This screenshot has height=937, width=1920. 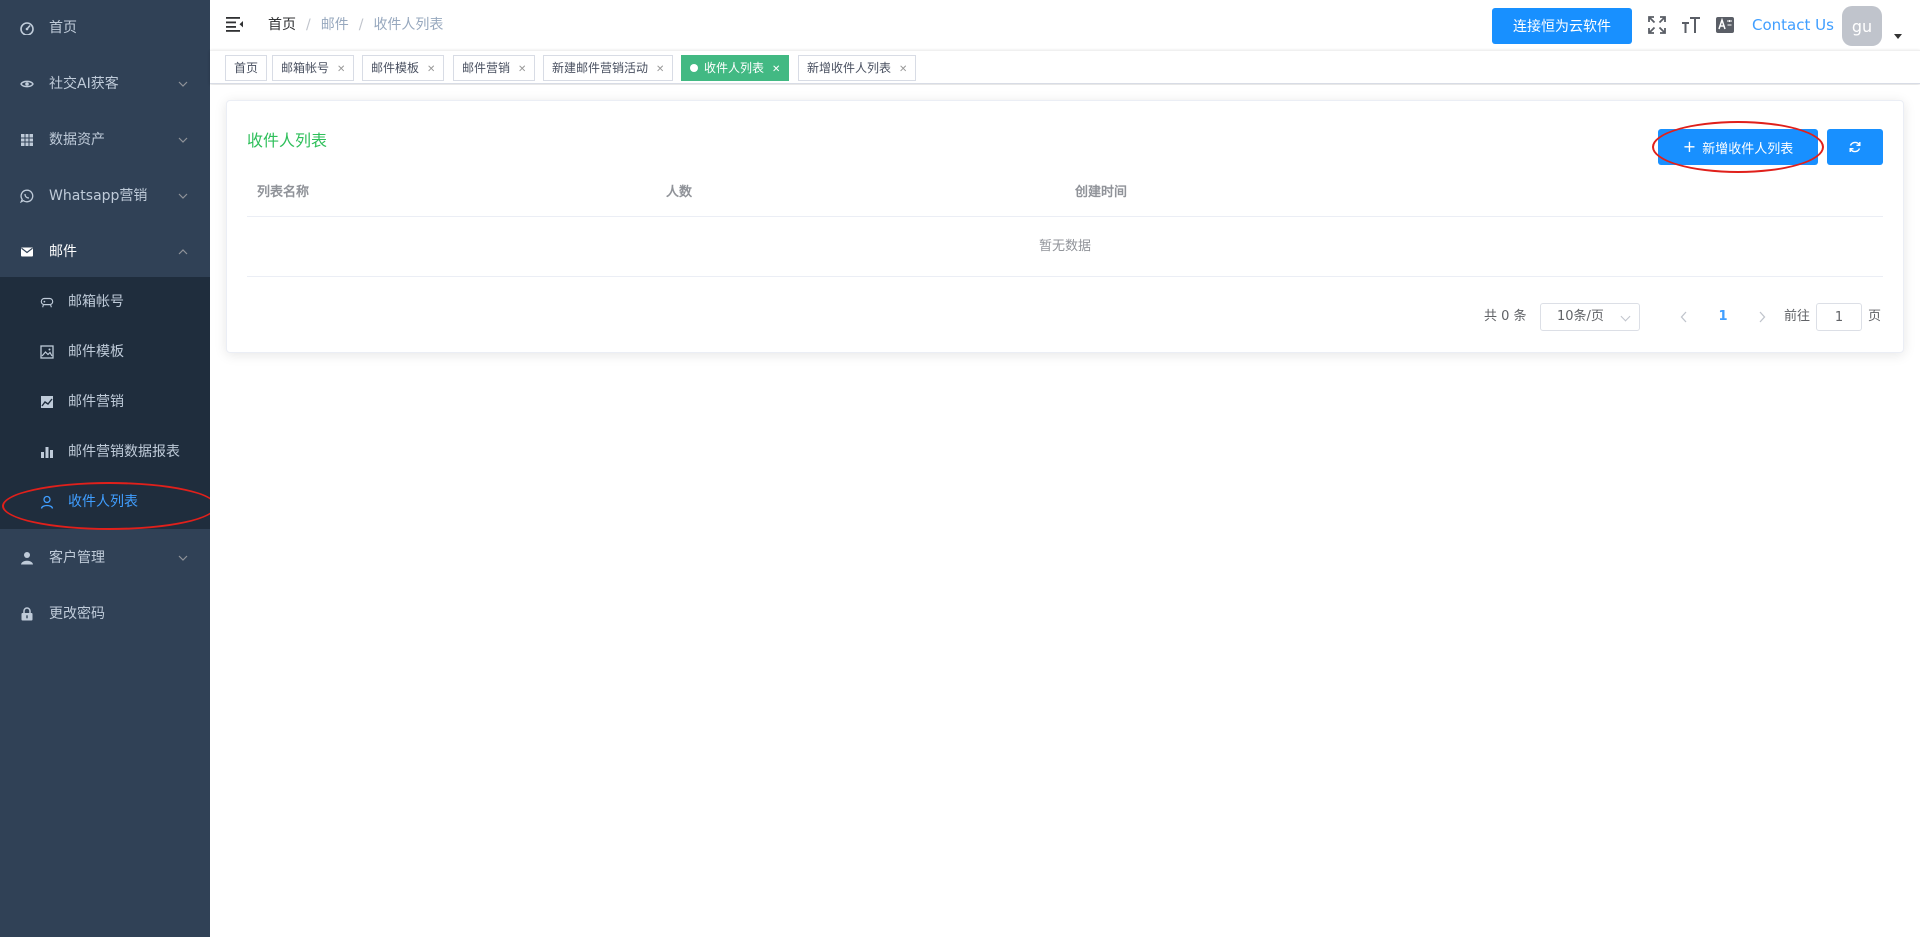 I want to click on fullscreen-icon, so click(x=1657, y=25).